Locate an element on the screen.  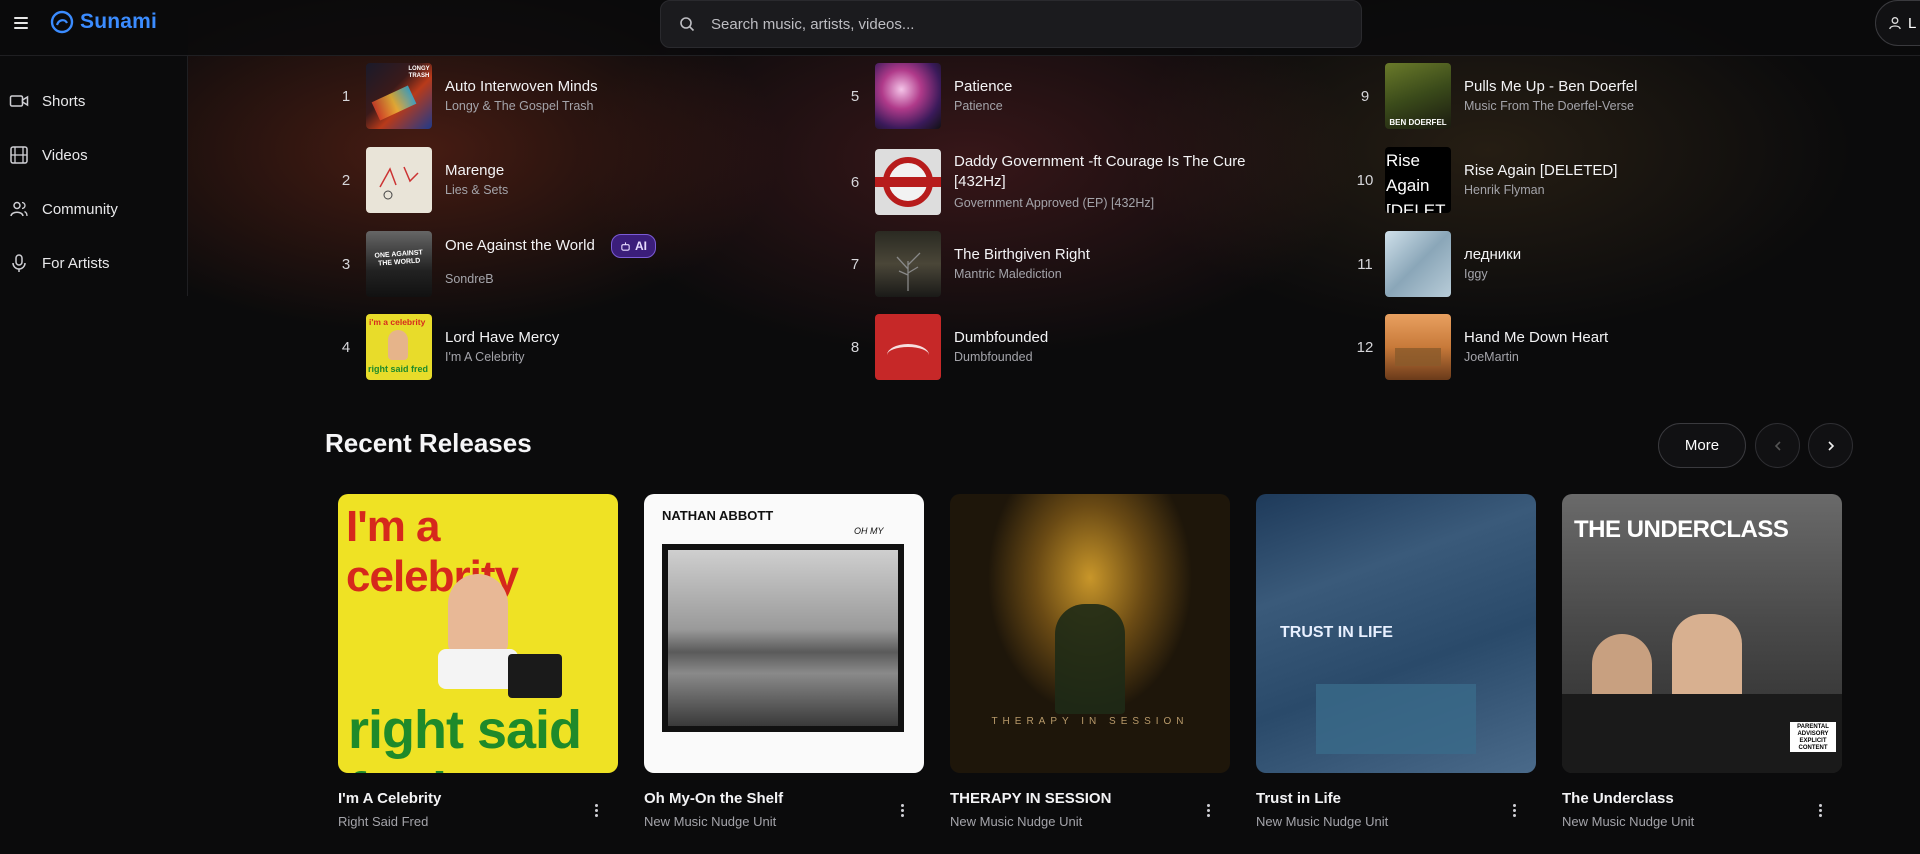
chart-row: 11 ледники Iggy is located at coordinates (1433, 264).